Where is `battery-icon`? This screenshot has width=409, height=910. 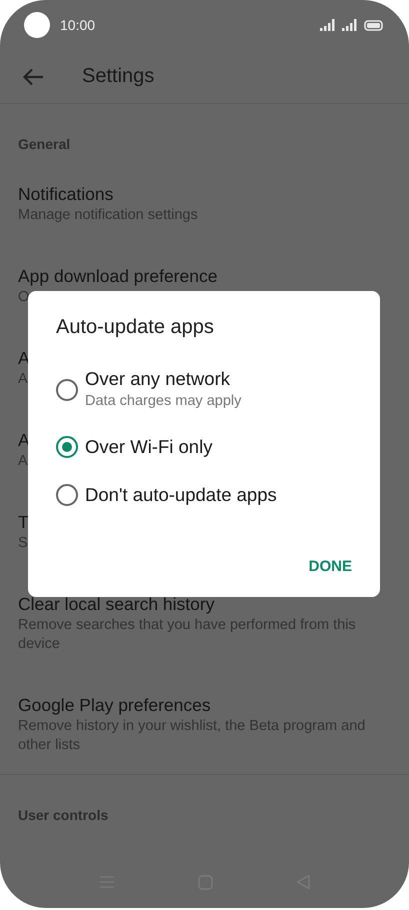 battery-icon is located at coordinates (373, 25).